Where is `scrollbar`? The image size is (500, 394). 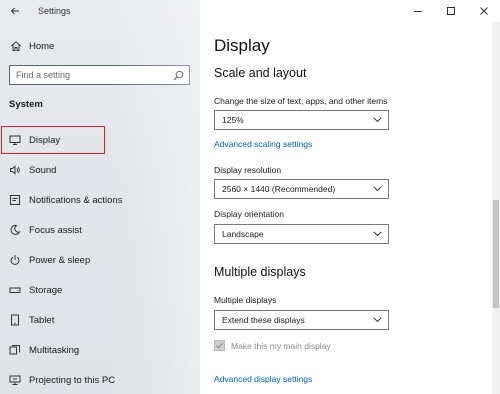 scrollbar is located at coordinates (496, 208).